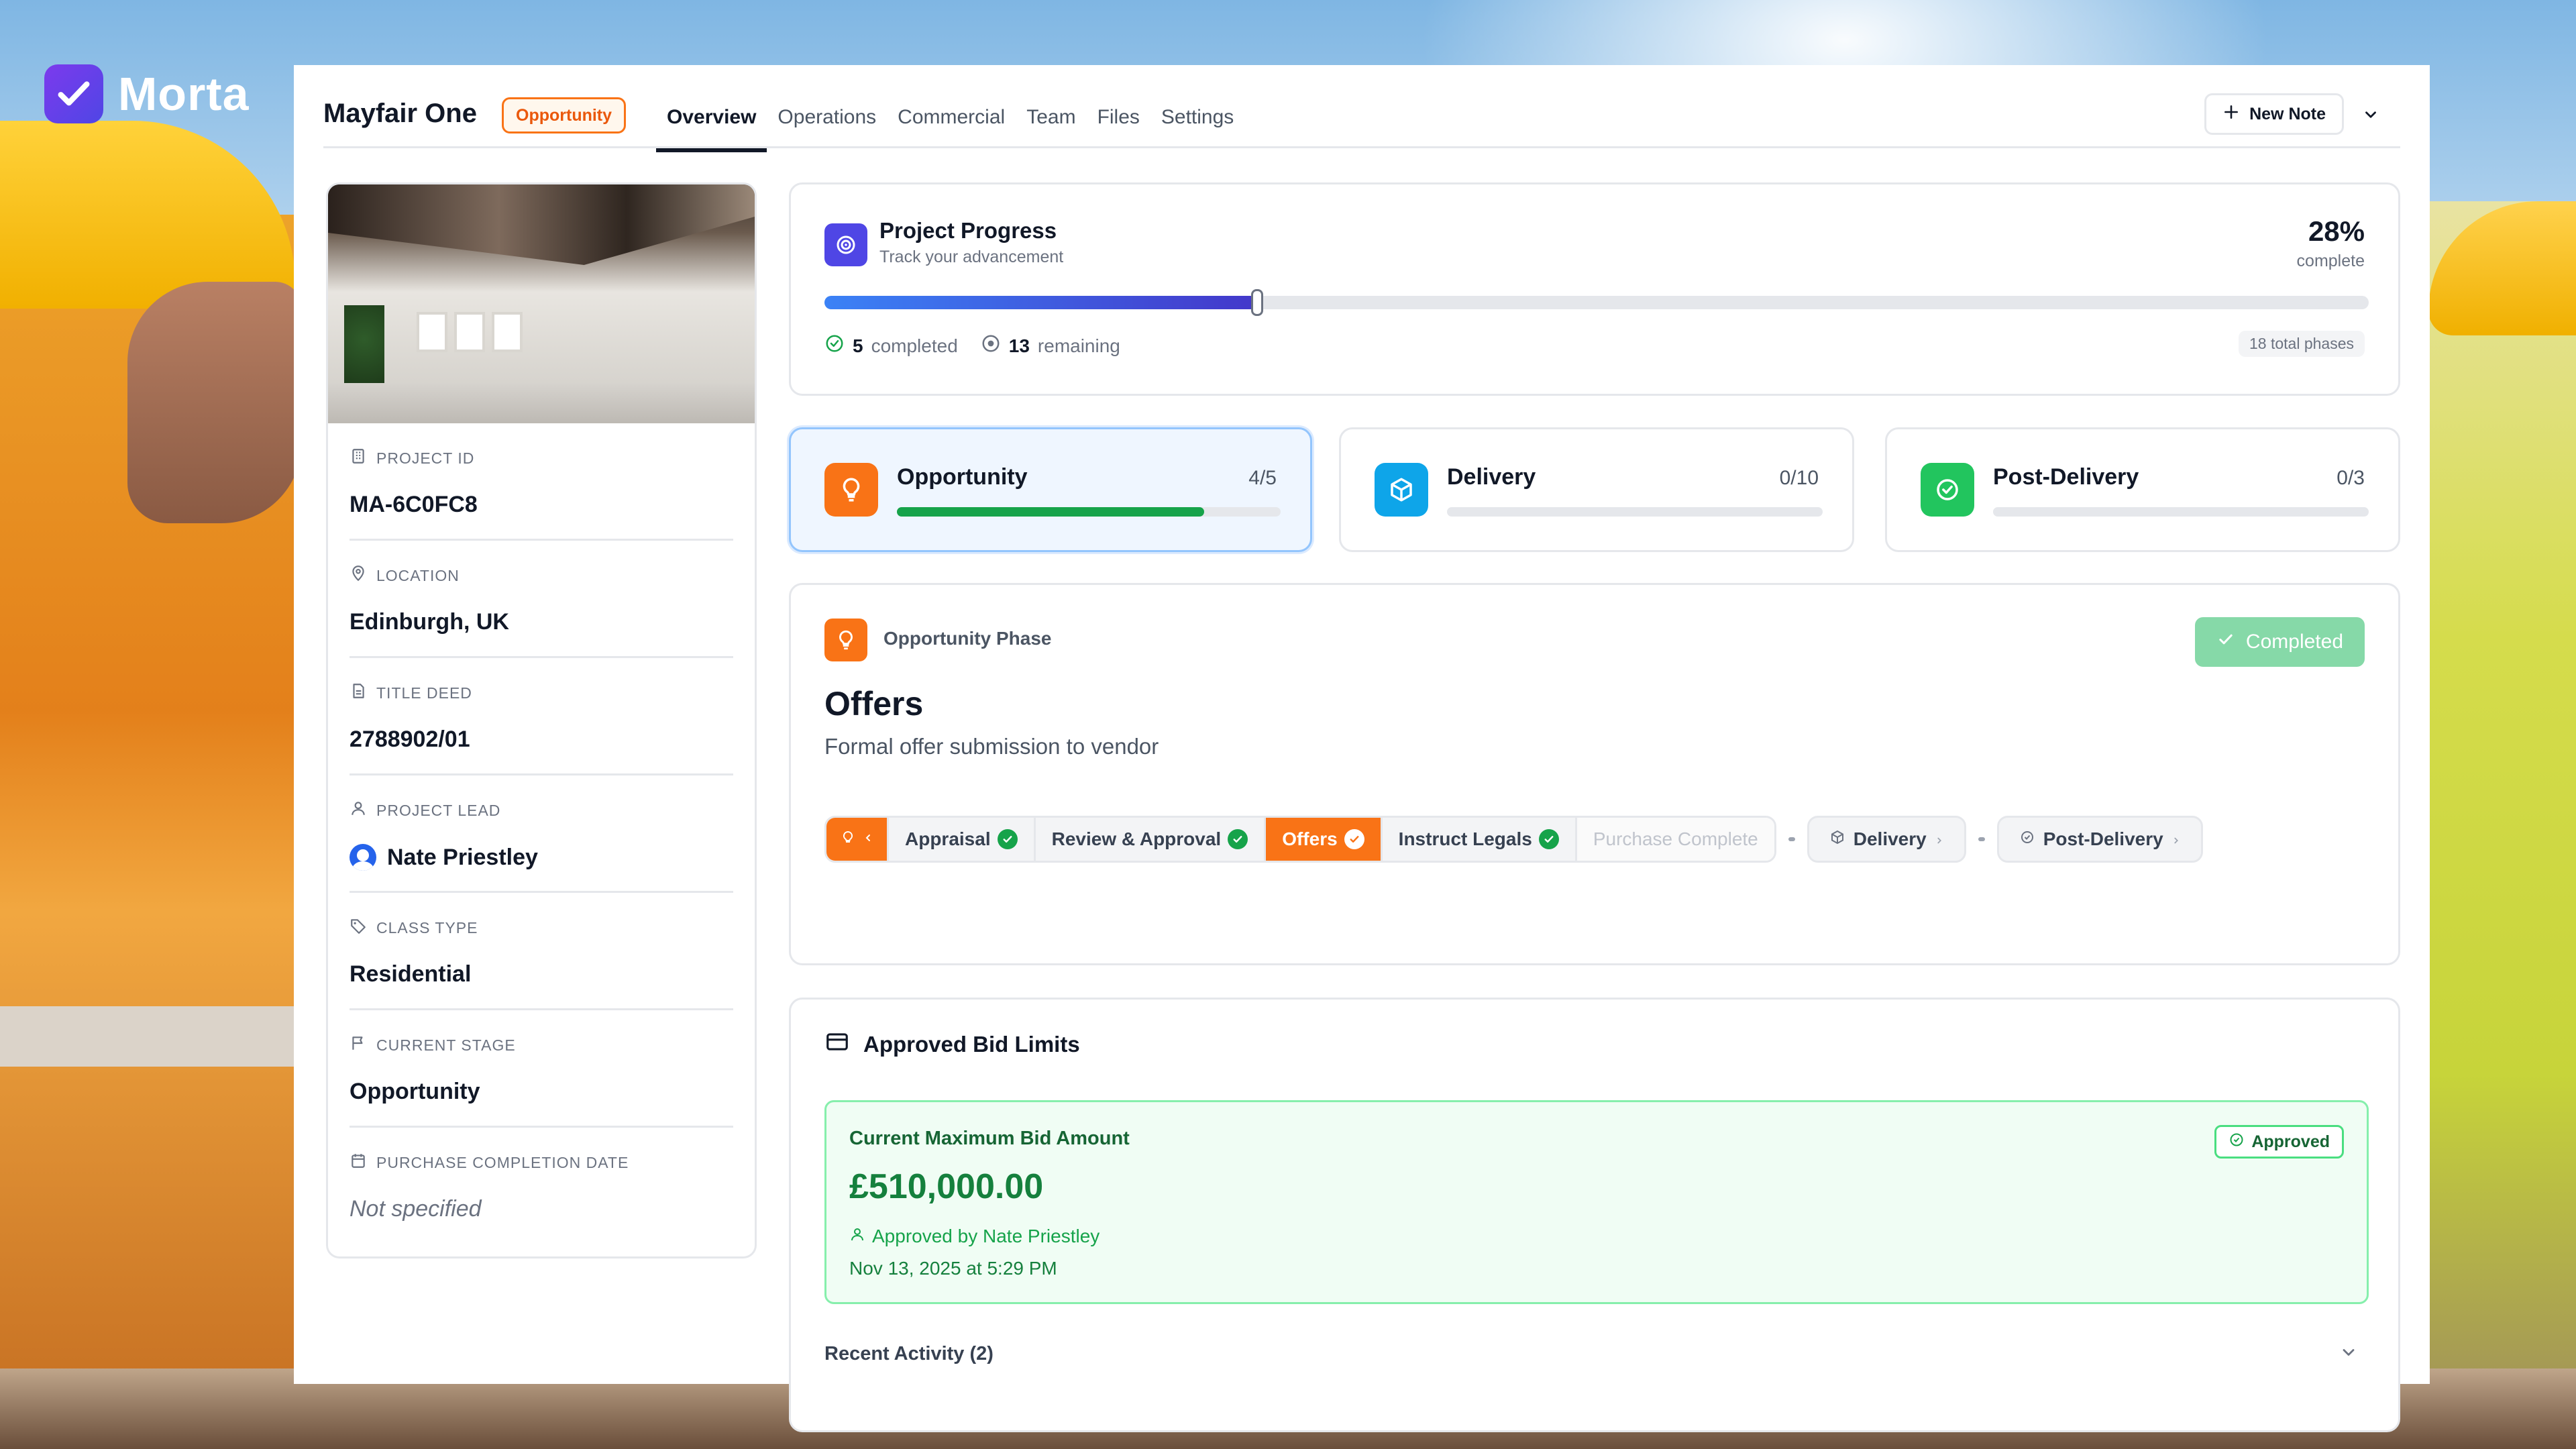 The height and width of the screenshot is (1449, 2576). Describe the element at coordinates (962, 839) in the screenshot. I see `step-appraisal: Appraisal` at that location.